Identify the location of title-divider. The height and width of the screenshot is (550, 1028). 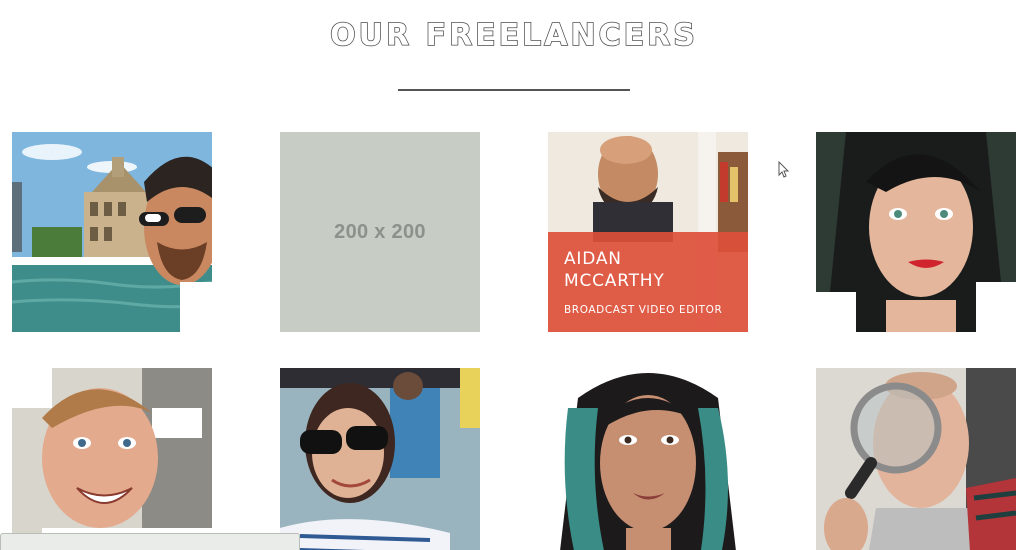
(514, 90).